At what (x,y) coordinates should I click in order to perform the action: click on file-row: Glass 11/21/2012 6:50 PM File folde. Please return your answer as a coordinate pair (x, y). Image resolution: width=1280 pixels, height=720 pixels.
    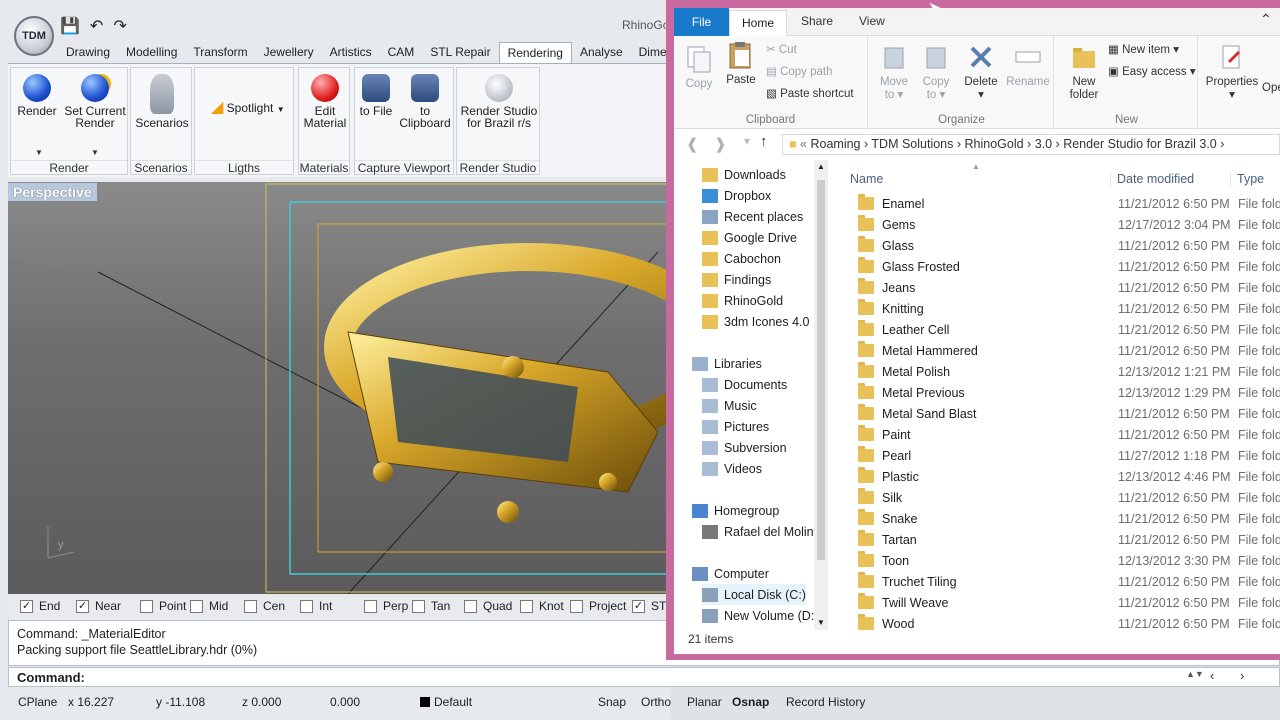
    Looking at the image, I should click on (1057, 245).